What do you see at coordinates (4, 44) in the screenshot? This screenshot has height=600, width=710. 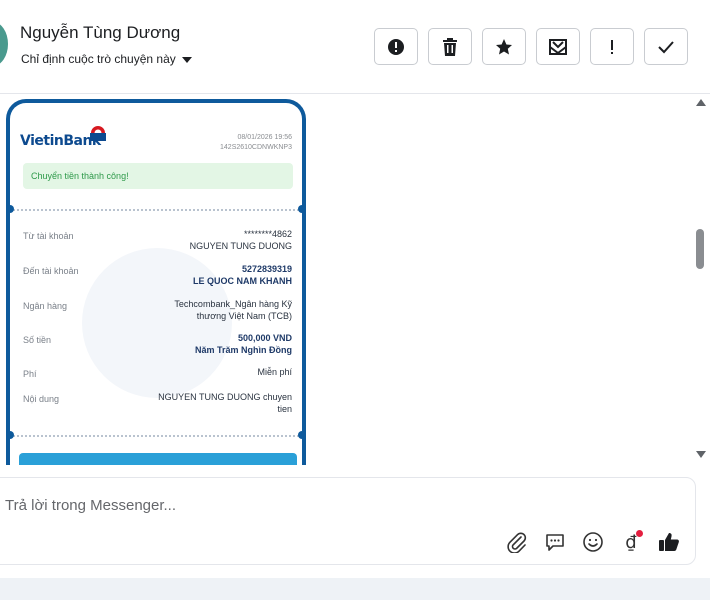 I see `avatar` at bounding box center [4, 44].